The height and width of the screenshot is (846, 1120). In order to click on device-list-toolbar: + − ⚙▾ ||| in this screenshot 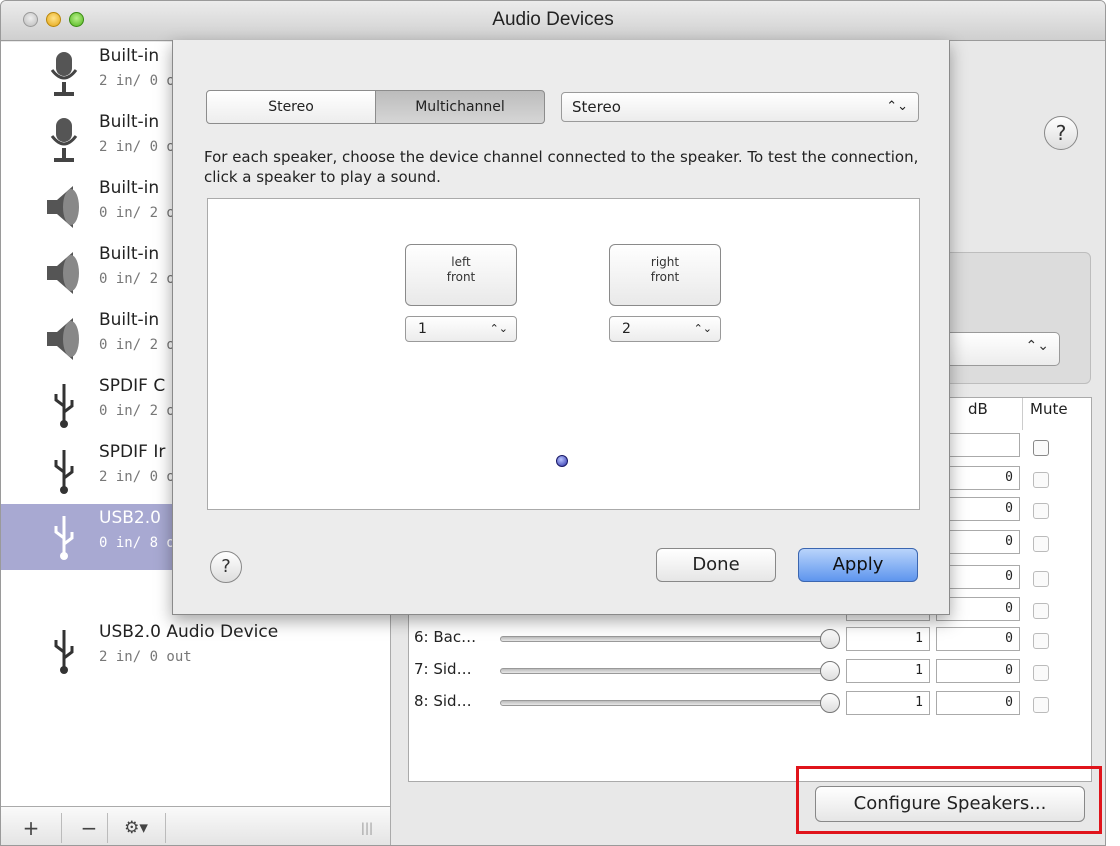, I will do `click(196, 825)`.